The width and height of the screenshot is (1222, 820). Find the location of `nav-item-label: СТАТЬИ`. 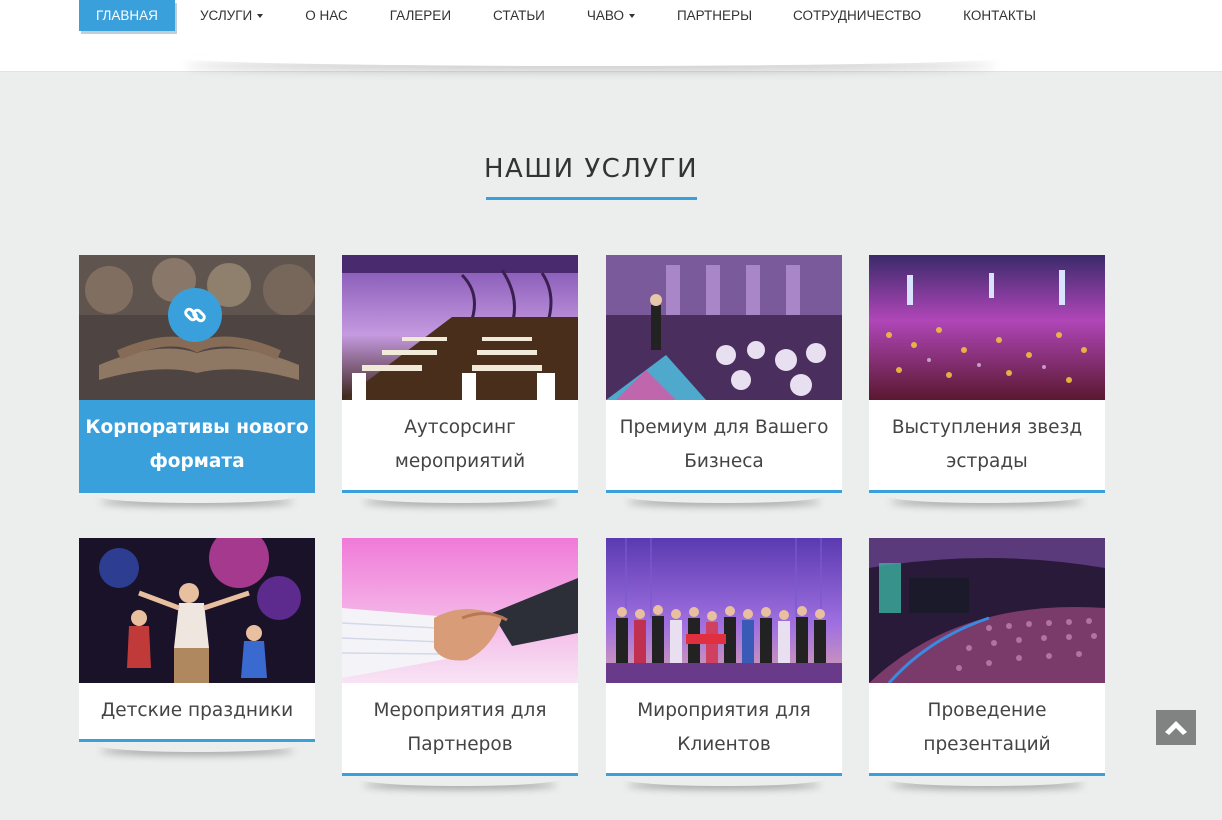

nav-item-label: СТАТЬИ is located at coordinates (519, 15).